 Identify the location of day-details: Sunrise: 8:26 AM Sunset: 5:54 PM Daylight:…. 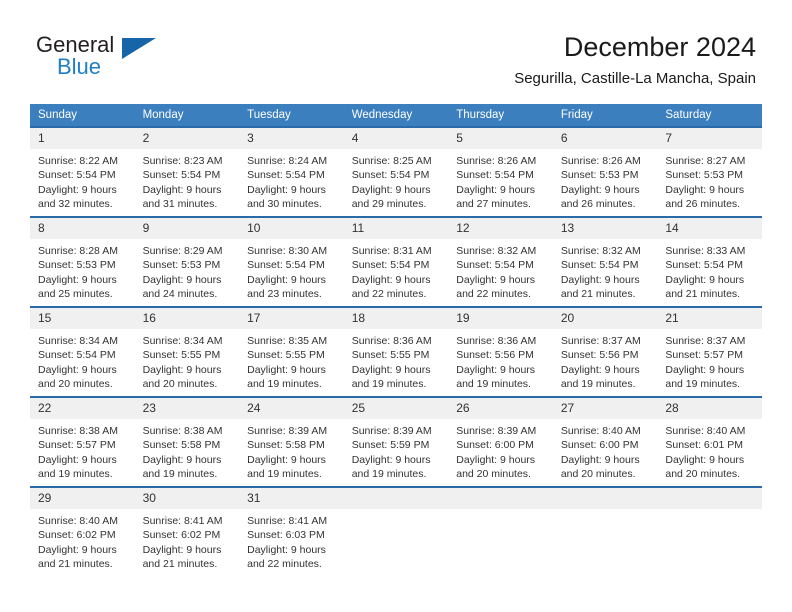
(500, 180).